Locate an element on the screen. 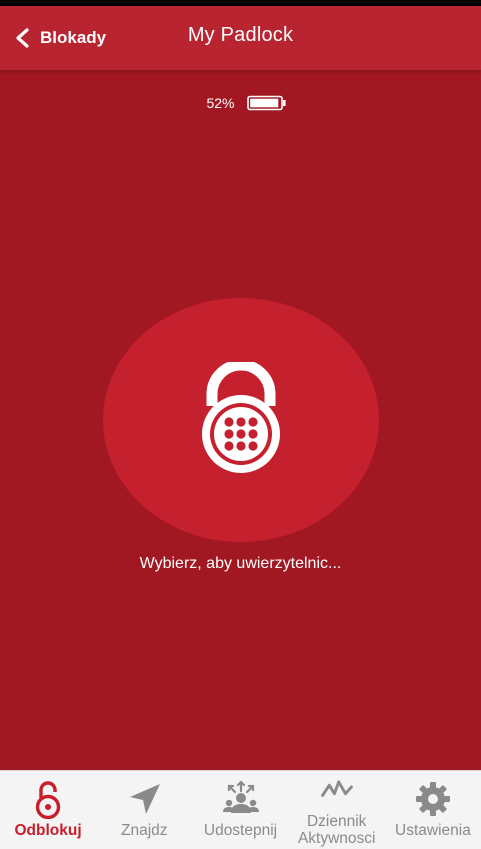 The width and height of the screenshot is (481, 849). battery-icon is located at coordinates (266, 103).